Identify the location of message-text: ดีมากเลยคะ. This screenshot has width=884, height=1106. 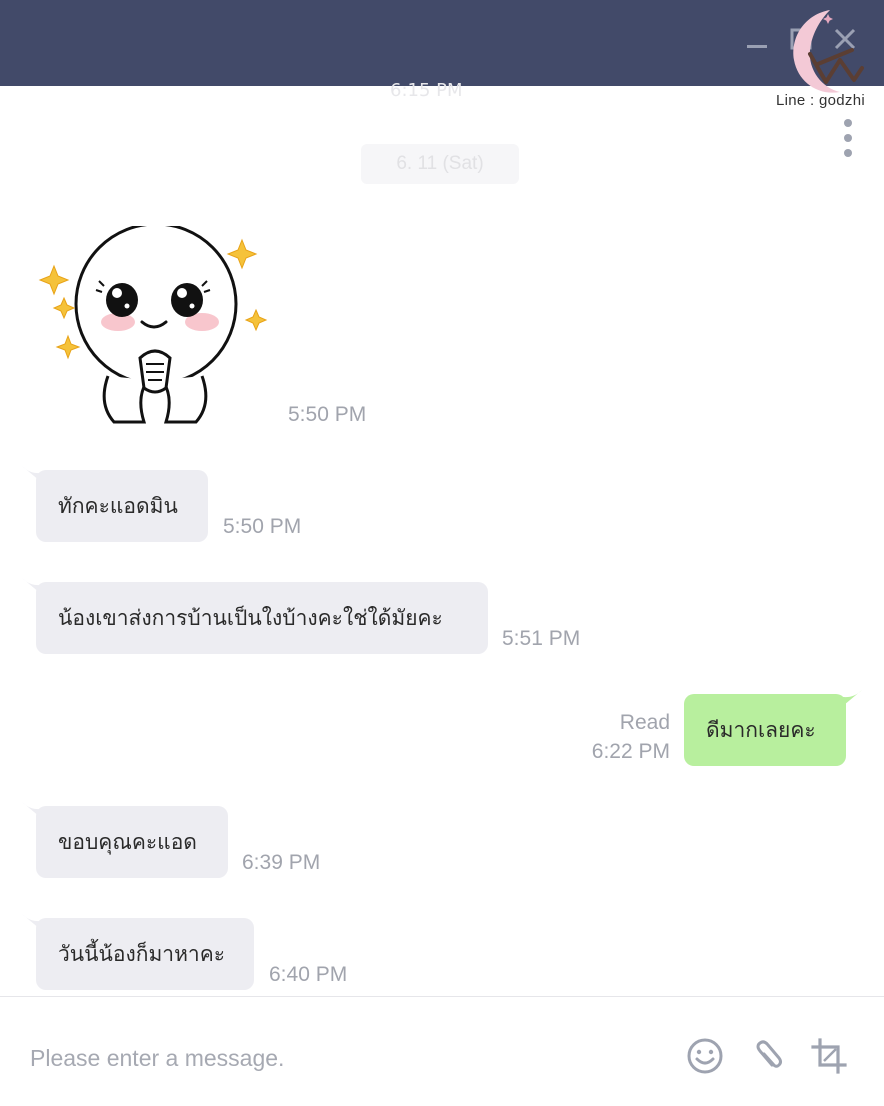
(761, 729).